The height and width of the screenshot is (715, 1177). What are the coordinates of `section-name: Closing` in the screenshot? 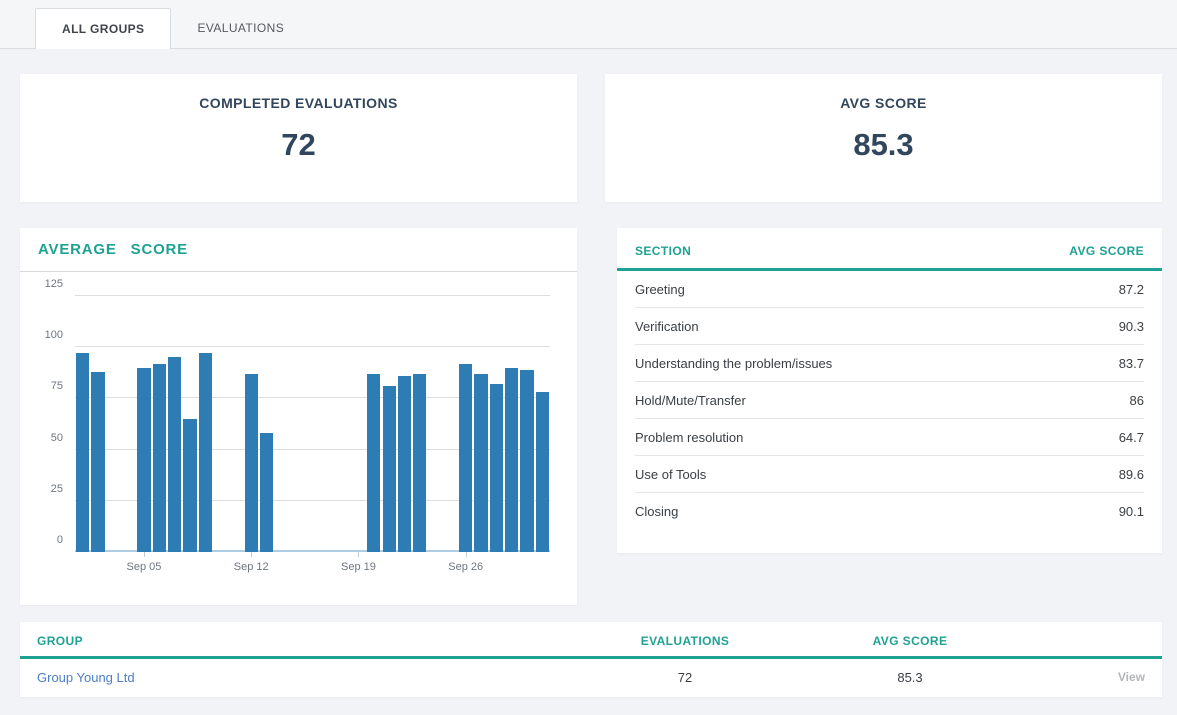 It's located at (657, 511).